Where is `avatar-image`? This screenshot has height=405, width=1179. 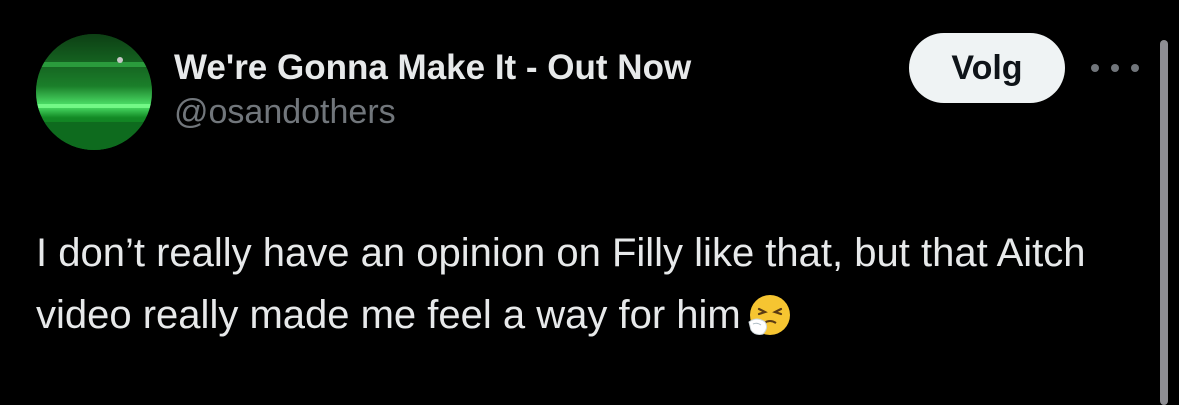
avatar-image is located at coordinates (94, 92).